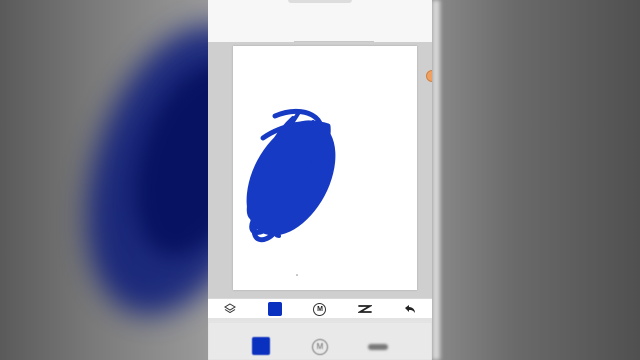 The image size is (640, 360). Describe the element at coordinates (378, 347) in the screenshot. I see `ghost-brush-icon` at that location.